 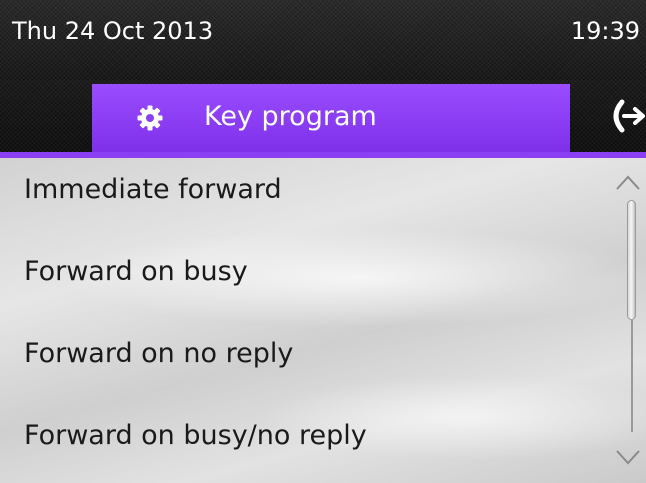 I want to click on menu-item-label: Forward on no reply, so click(x=159, y=353).